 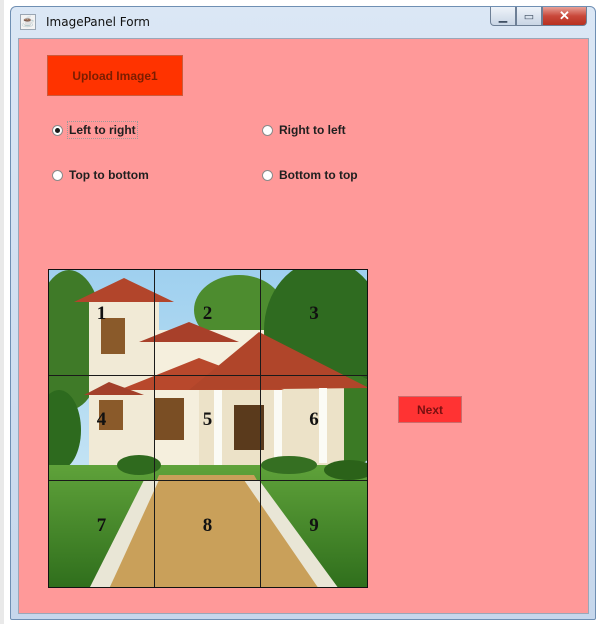 I want to click on next-button: Next, so click(x=430, y=409).